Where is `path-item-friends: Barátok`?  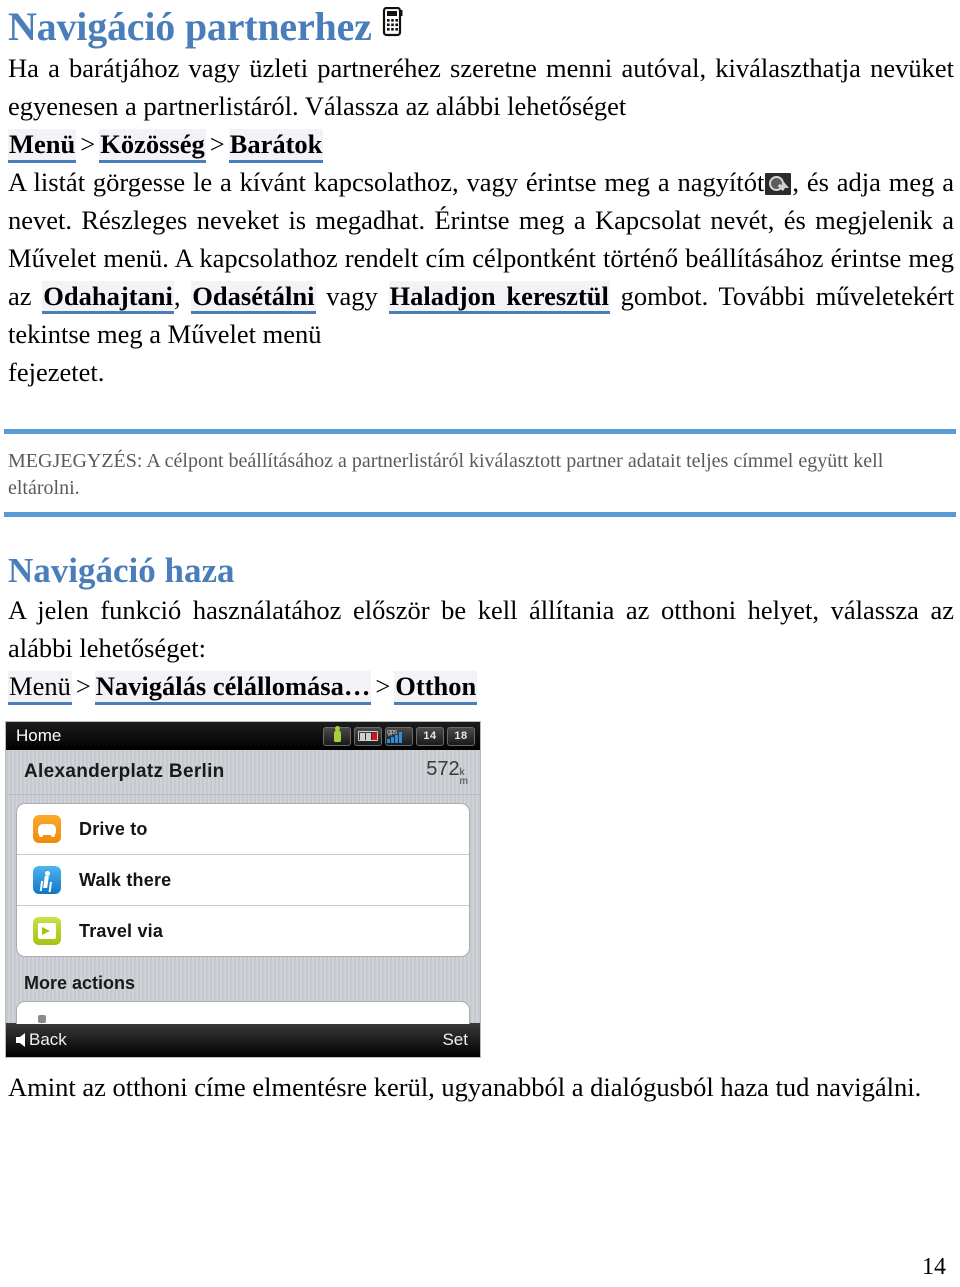 path-item-friends: Barátok is located at coordinates (276, 146).